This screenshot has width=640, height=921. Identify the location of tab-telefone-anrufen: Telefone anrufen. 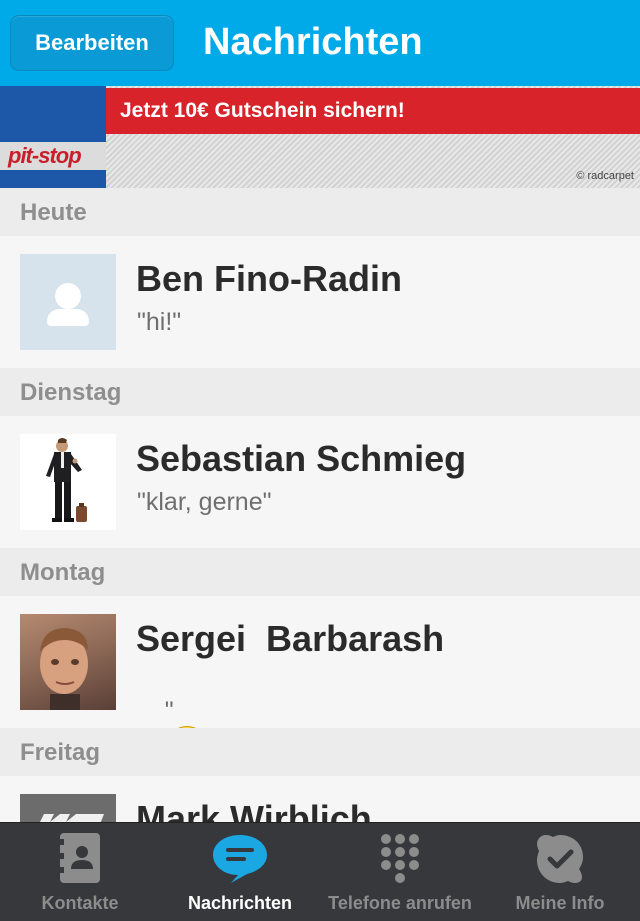
(400, 872).